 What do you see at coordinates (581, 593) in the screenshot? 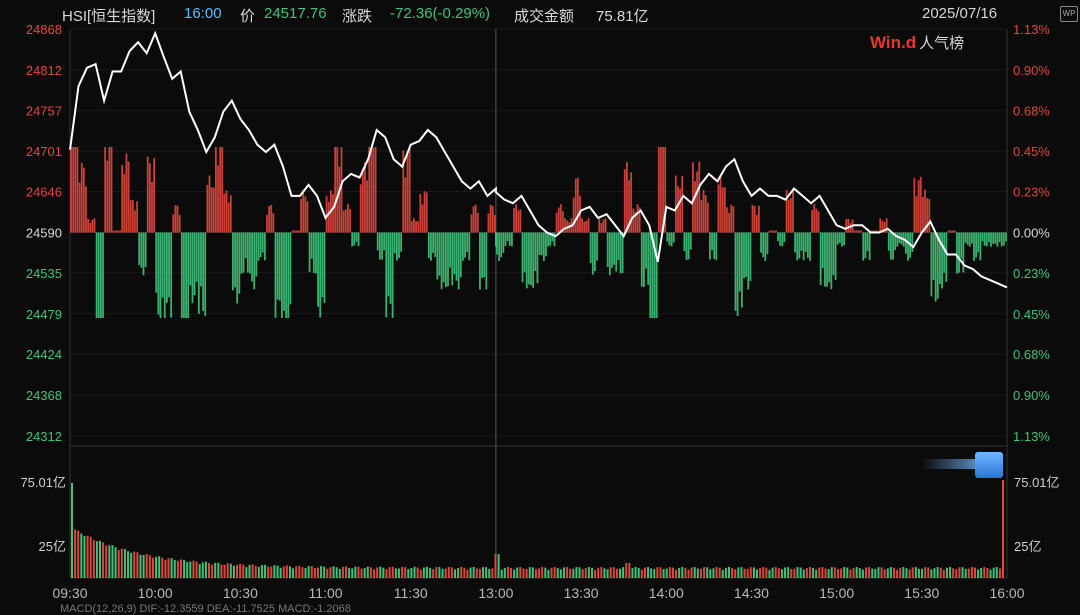
I see `time-tick: 13:30` at bounding box center [581, 593].